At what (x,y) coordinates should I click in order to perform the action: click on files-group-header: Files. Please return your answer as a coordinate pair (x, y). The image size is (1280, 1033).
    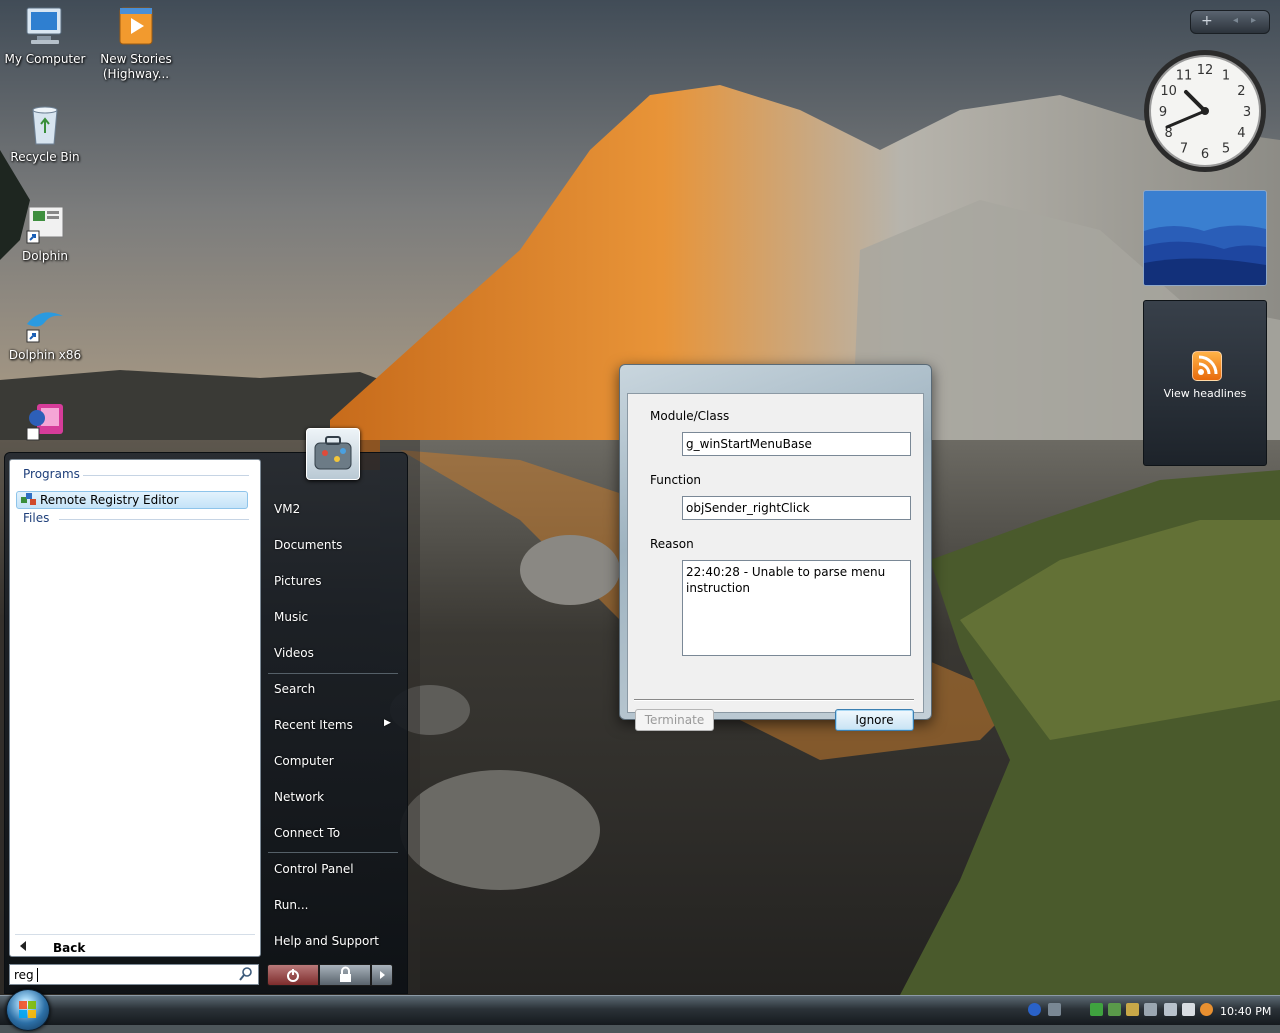
    Looking at the image, I should click on (36, 518).